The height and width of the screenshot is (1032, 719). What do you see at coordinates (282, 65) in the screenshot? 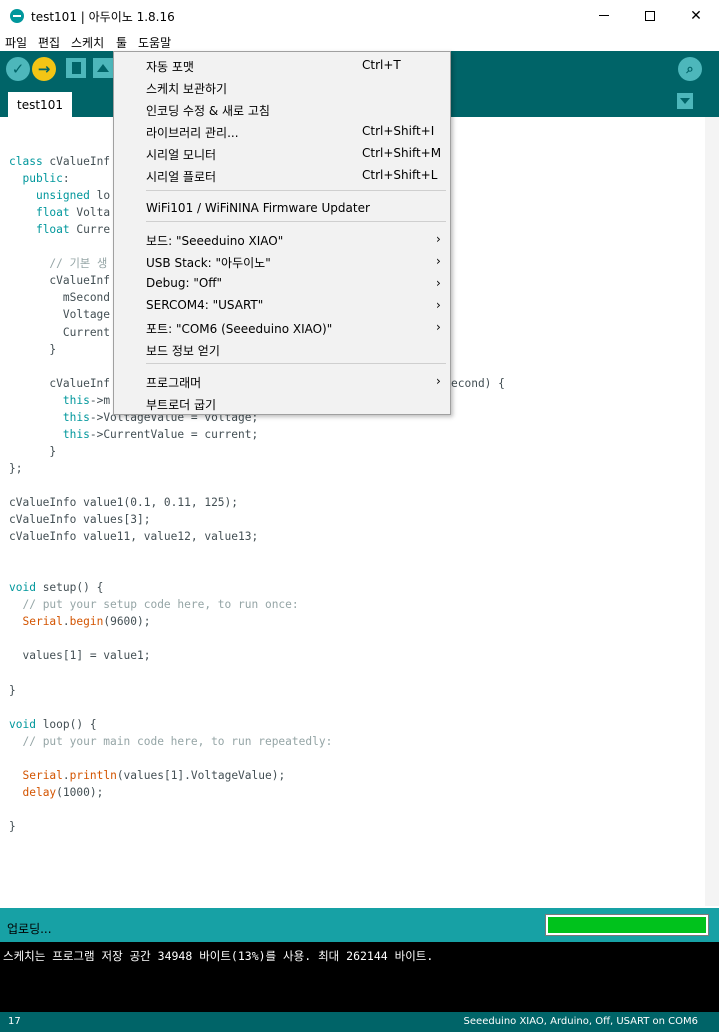
I see `tools-menu-item: 자동 포맷 Ctrl+T` at bounding box center [282, 65].